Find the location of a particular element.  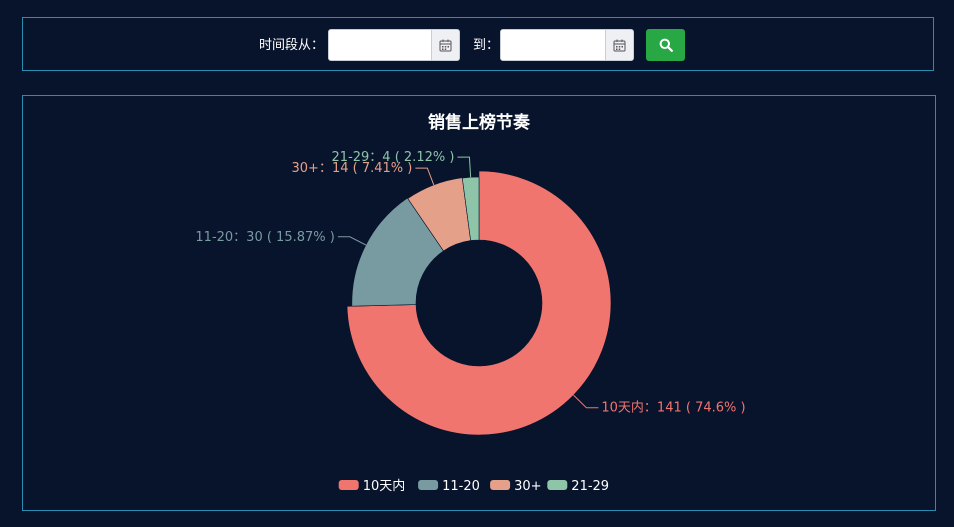

from-date-field is located at coordinates (394, 45).